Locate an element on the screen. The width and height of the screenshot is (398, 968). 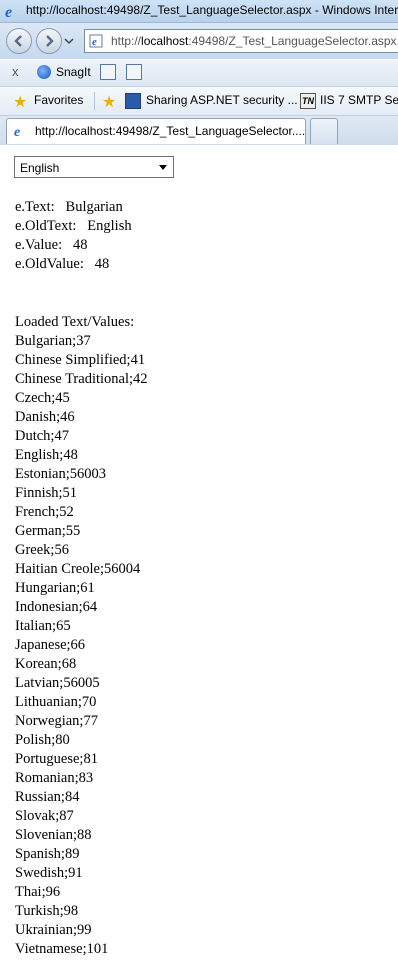
address-host: localhost is located at coordinates (165, 41).